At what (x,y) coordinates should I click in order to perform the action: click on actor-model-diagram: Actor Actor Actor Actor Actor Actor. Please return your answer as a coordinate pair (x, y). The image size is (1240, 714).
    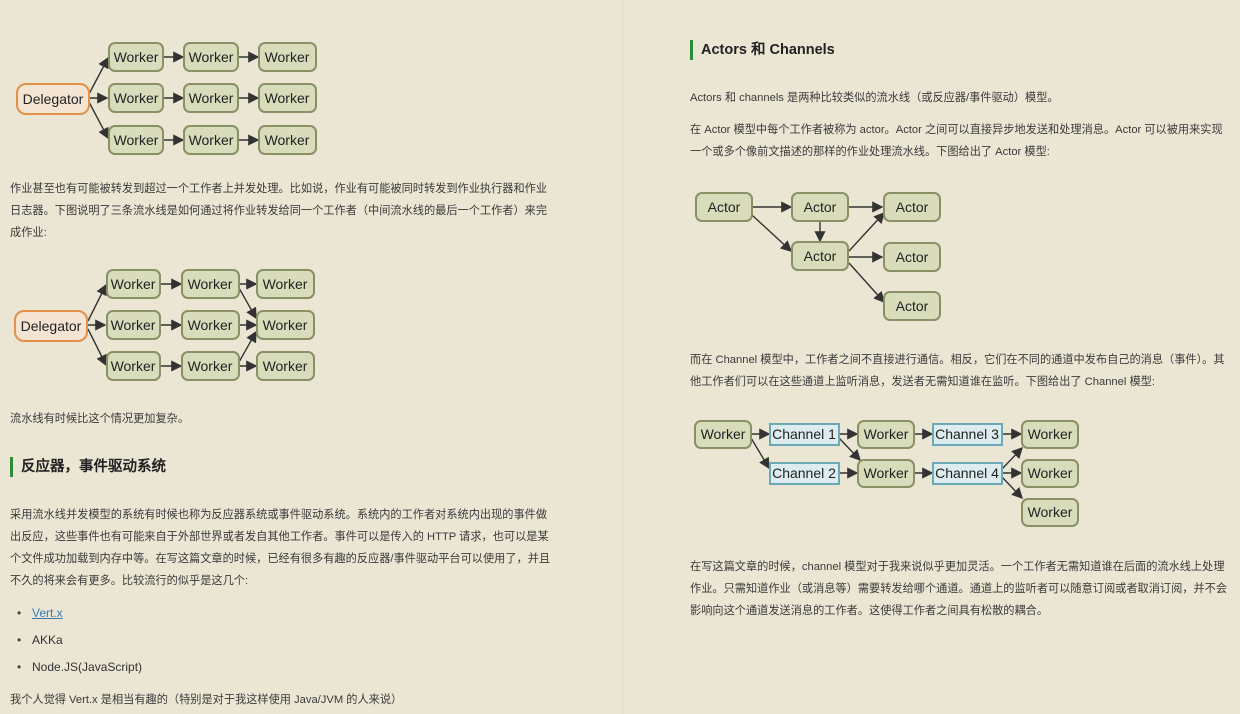
    Looking at the image, I should click on (818, 256).